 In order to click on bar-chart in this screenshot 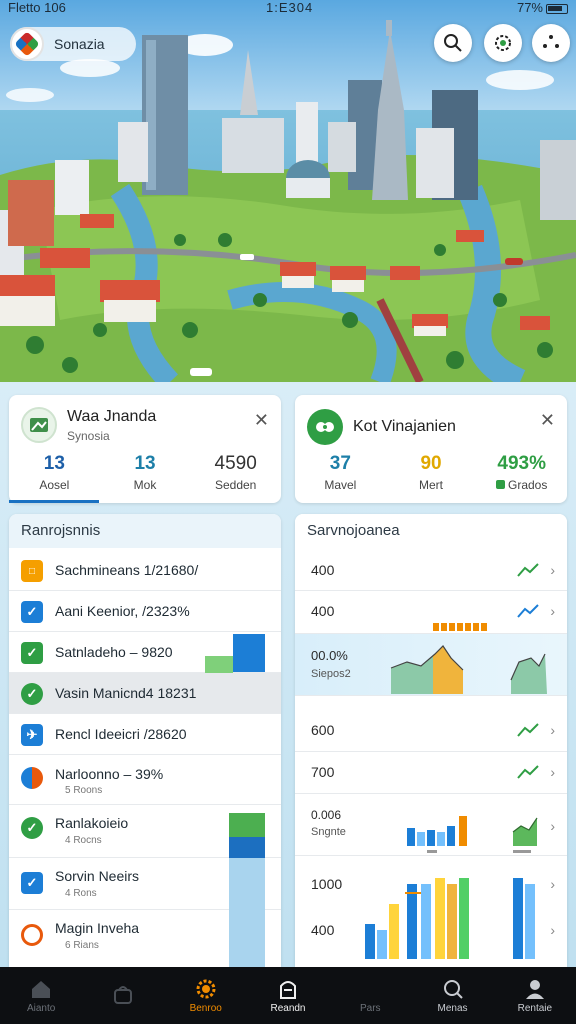, I will do `click(472, 834)`.